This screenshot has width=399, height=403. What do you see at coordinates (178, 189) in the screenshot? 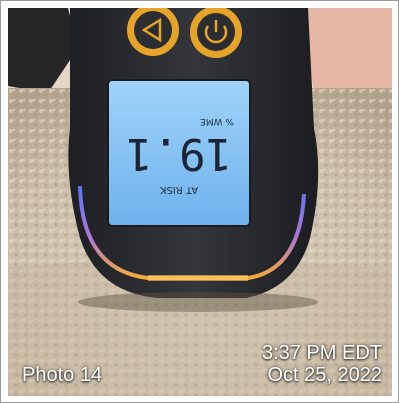
I see `status-text: AT RISK` at bounding box center [178, 189].